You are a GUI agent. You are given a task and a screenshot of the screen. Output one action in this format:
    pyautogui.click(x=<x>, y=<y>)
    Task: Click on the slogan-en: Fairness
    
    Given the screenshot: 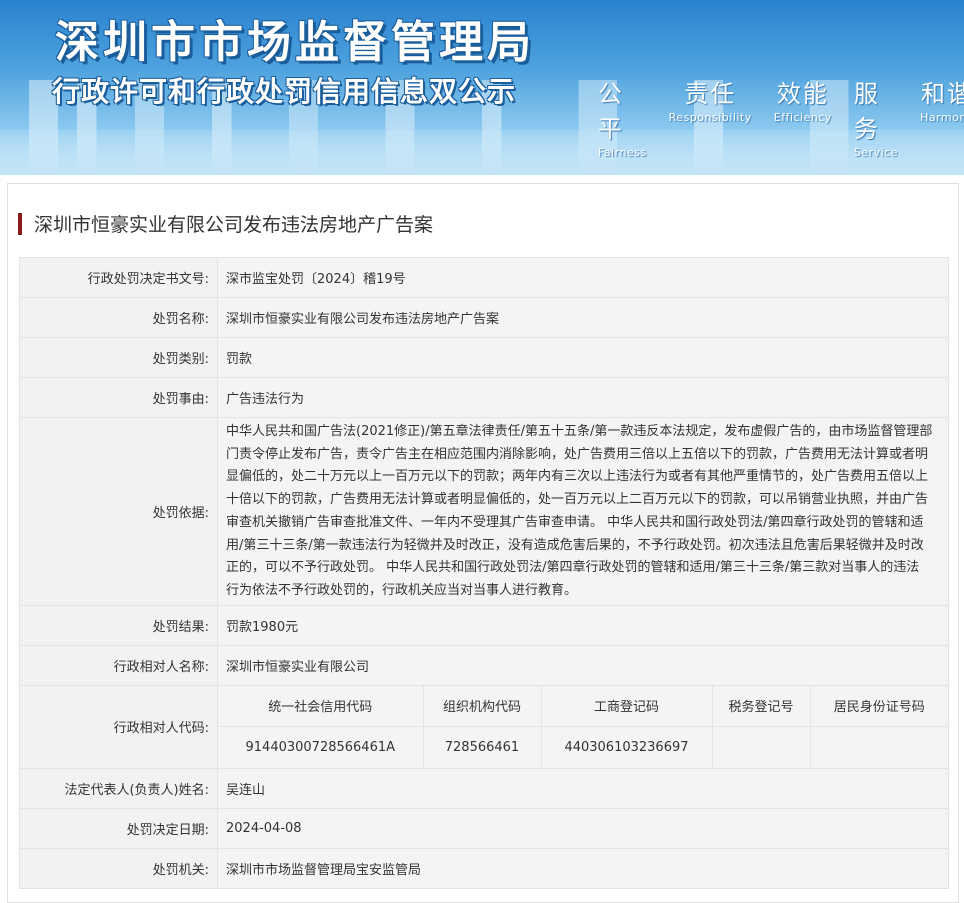 What is the action you would take?
    pyautogui.click(x=622, y=152)
    